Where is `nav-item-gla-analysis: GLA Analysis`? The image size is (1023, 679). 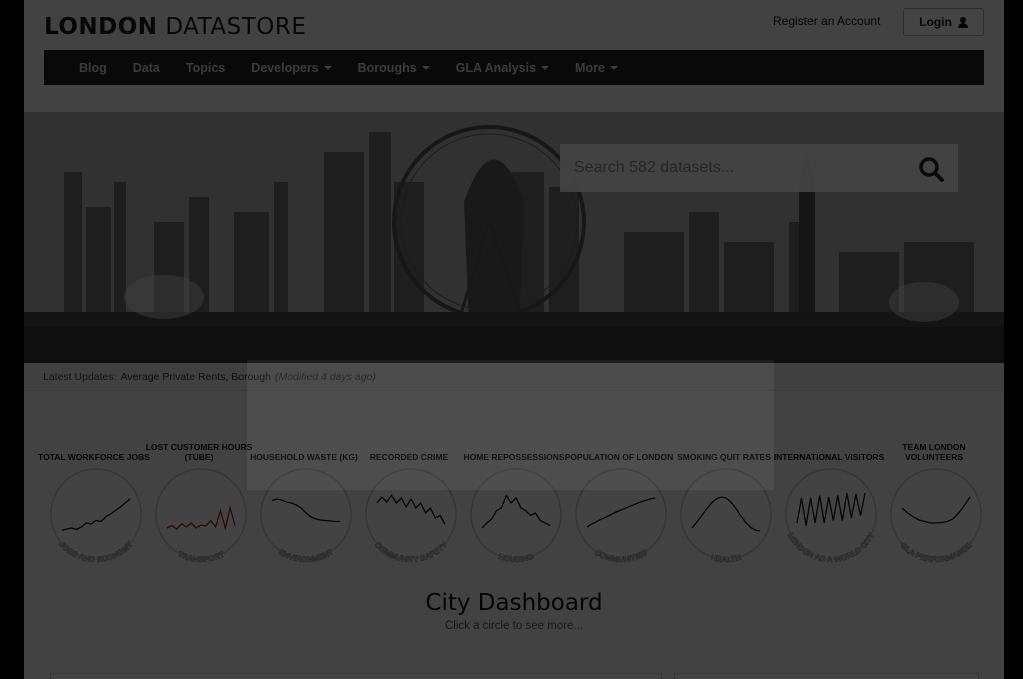 nav-item-gla-analysis: GLA Analysis is located at coordinates (502, 67).